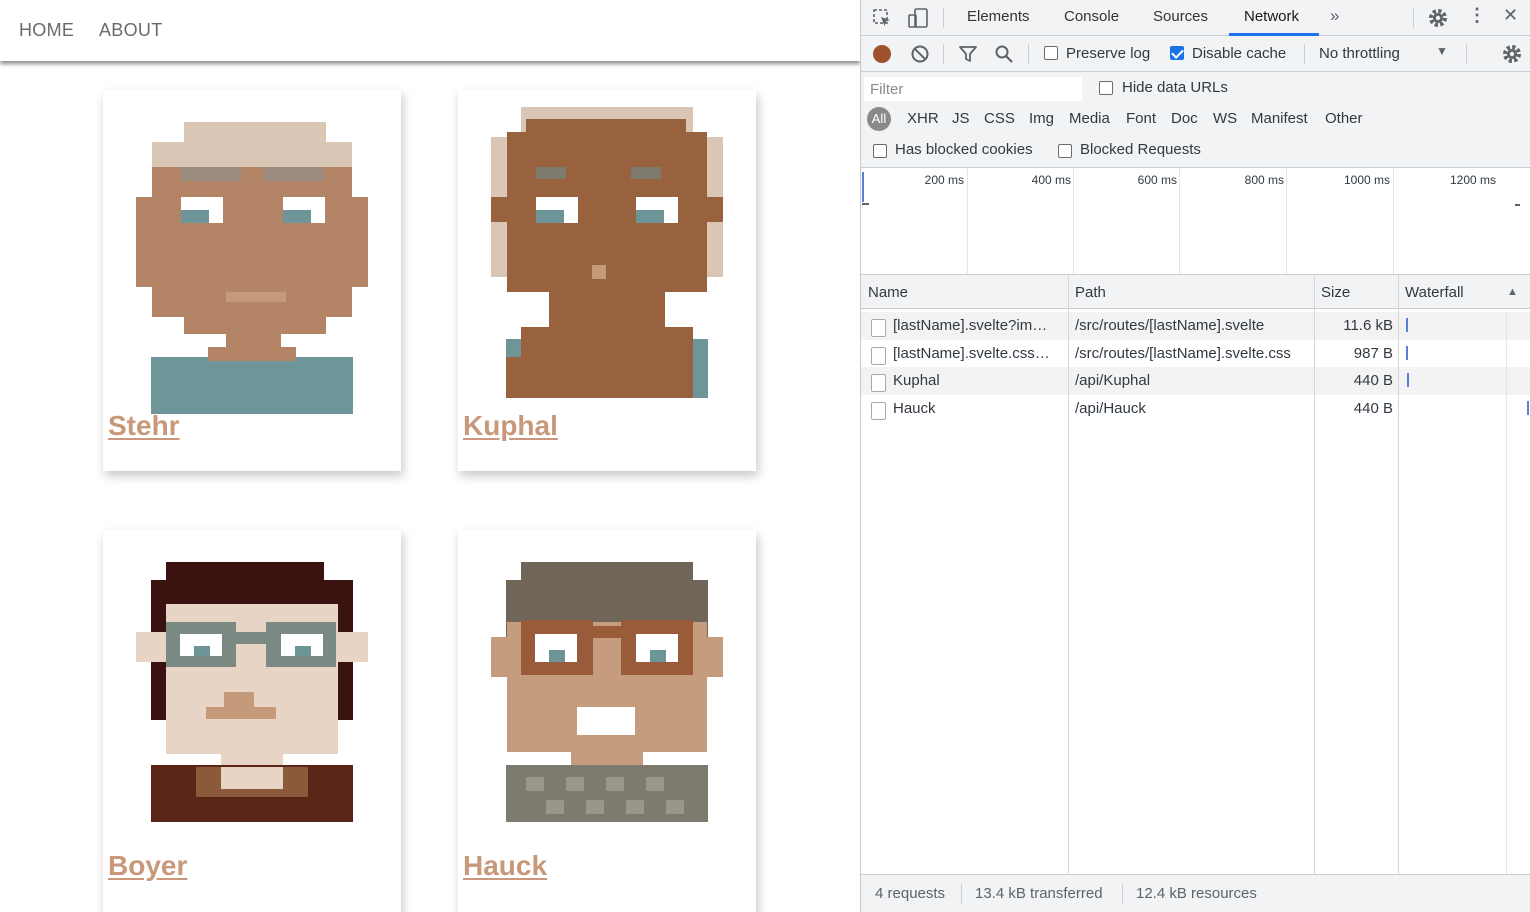 This screenshot has height=912, width=1530. What do you see at coordinates (1091, 16) in the screenshot?
I see `tab-console: Console` at bounding box center [1091, 16].